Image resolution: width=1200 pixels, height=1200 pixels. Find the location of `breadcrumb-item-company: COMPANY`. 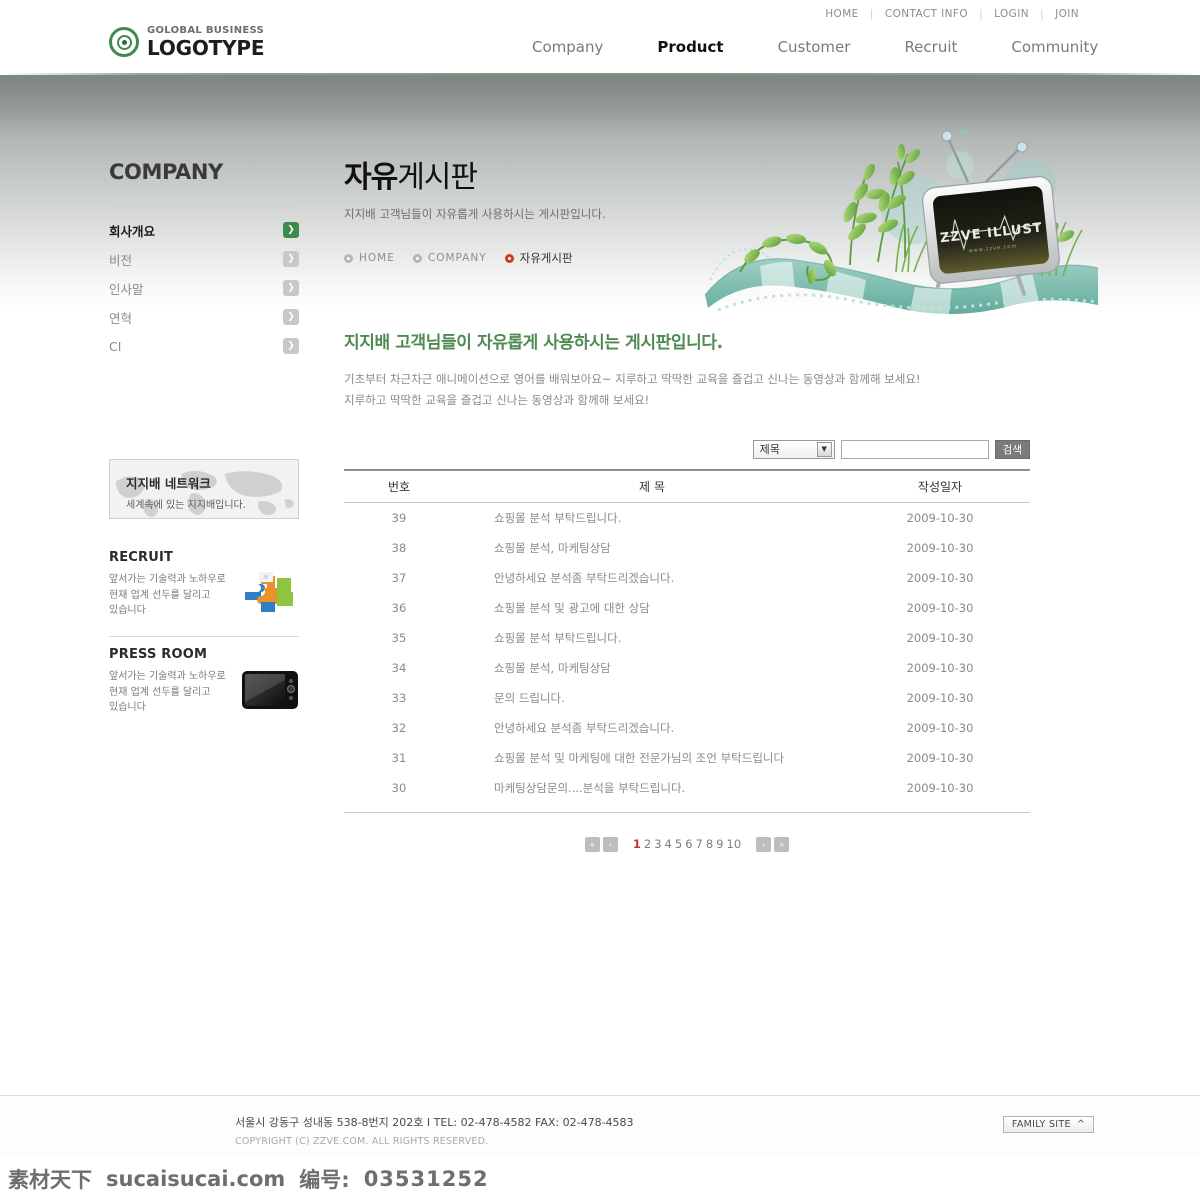

breadcrumb-item-company: COMPANY is located at coordinates (449, 258).